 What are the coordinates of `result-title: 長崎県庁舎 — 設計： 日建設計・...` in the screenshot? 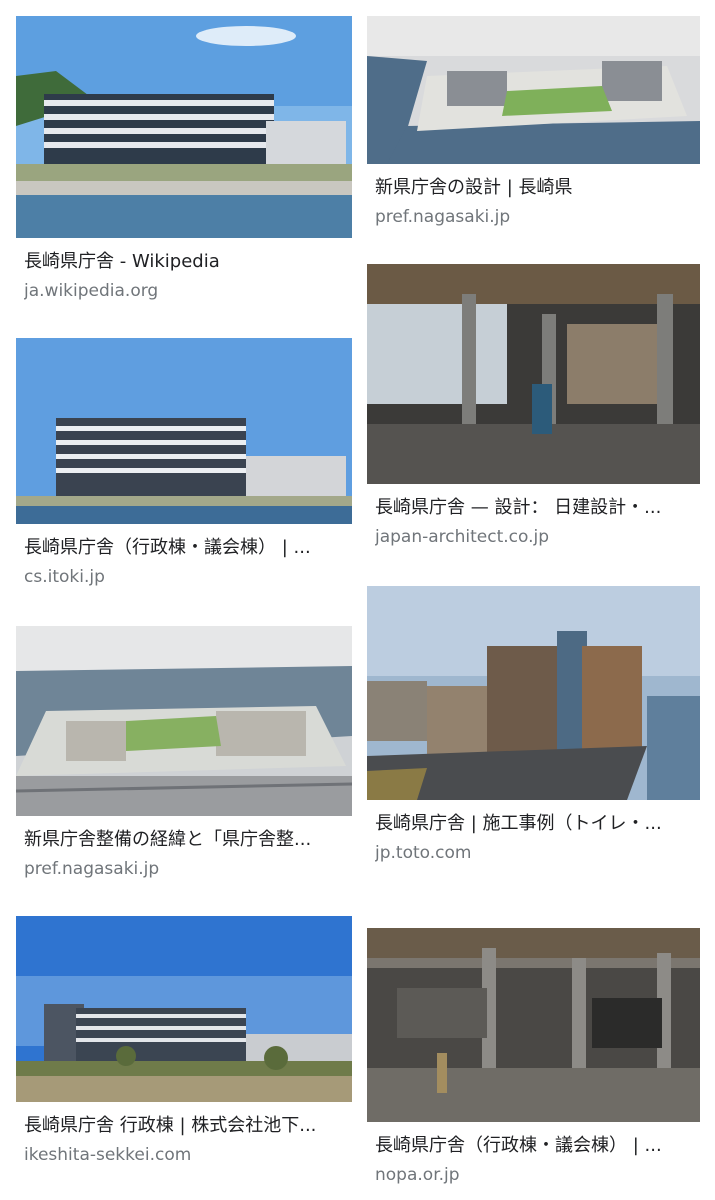 It's located at (537, 508).